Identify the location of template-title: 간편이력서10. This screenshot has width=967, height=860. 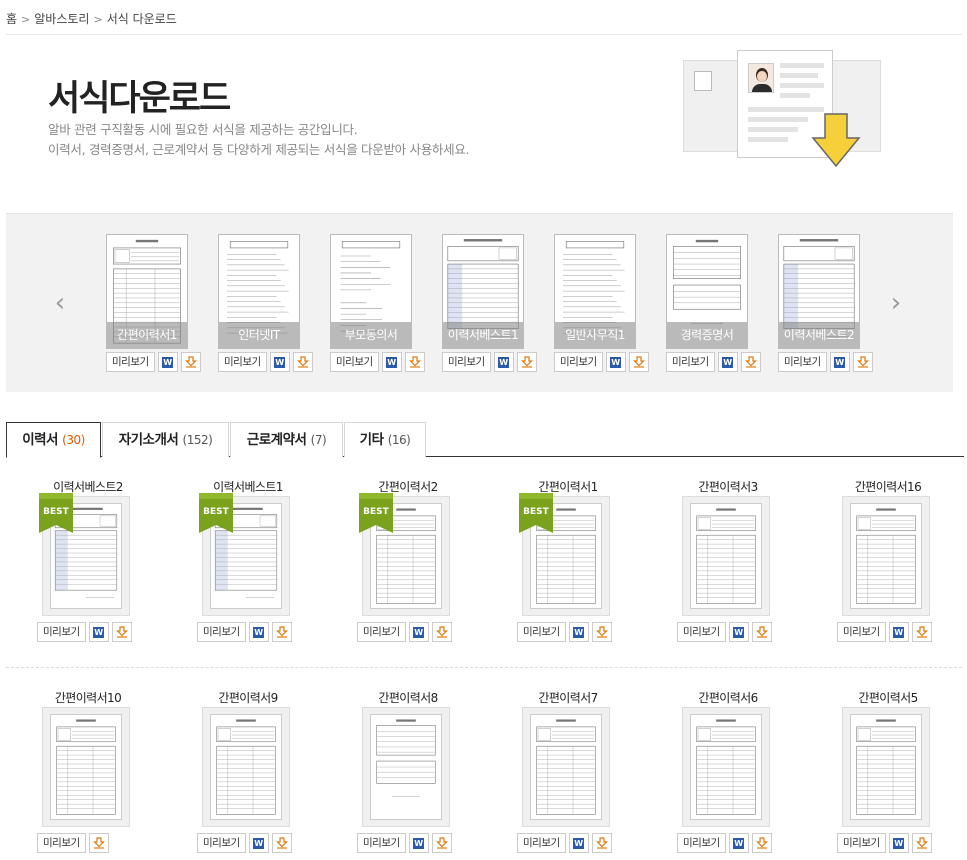
(88, 697).